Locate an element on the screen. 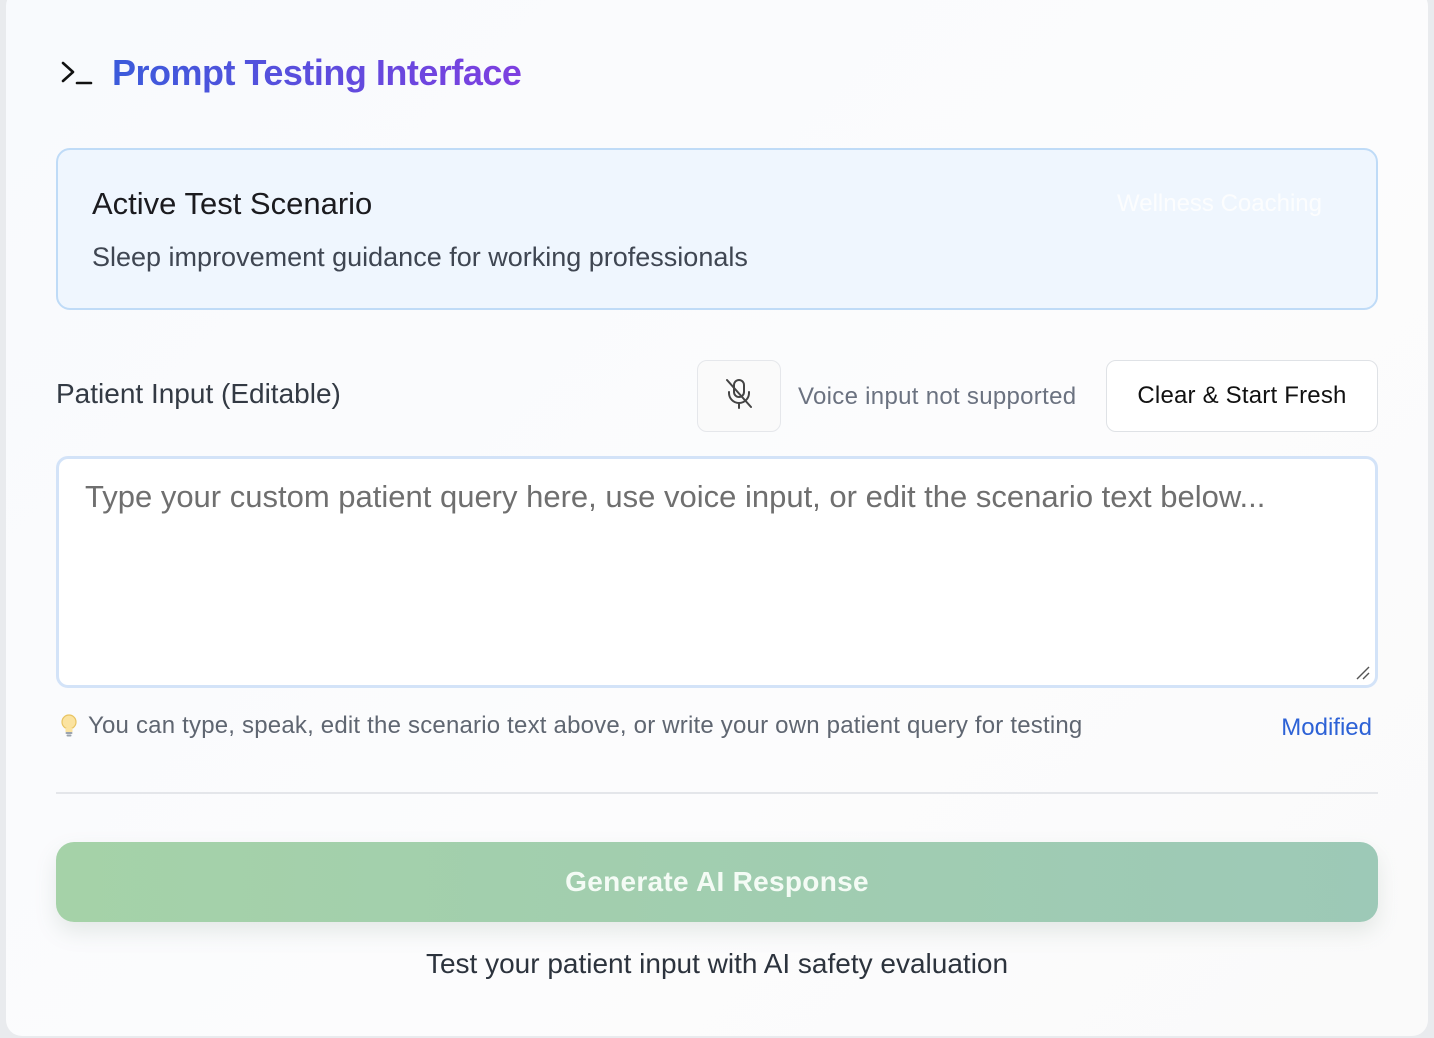 The height and width of the screenshot is (1038, 1434). modified-status: Modified is located at coordinates (1326, 727).